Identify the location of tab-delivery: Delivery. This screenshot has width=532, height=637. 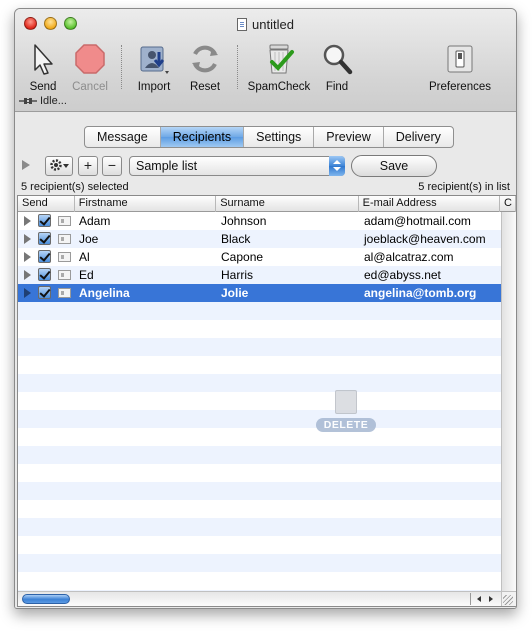
(418, 137).